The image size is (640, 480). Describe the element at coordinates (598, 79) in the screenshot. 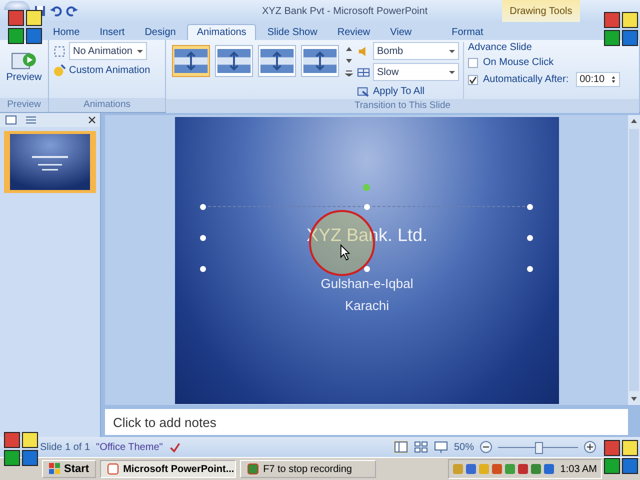

I see `time-spinner: 00:10` at that location.